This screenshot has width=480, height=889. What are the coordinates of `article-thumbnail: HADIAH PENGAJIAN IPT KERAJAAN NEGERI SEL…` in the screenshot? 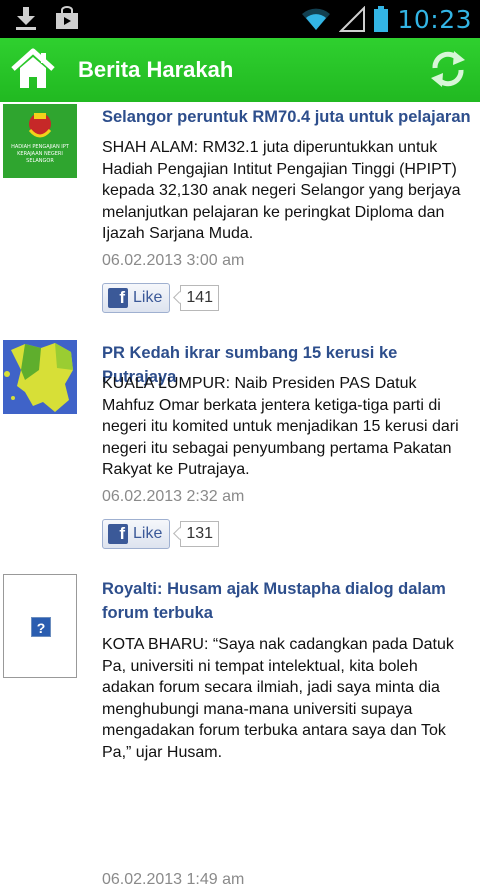 It's located at (40, 141).